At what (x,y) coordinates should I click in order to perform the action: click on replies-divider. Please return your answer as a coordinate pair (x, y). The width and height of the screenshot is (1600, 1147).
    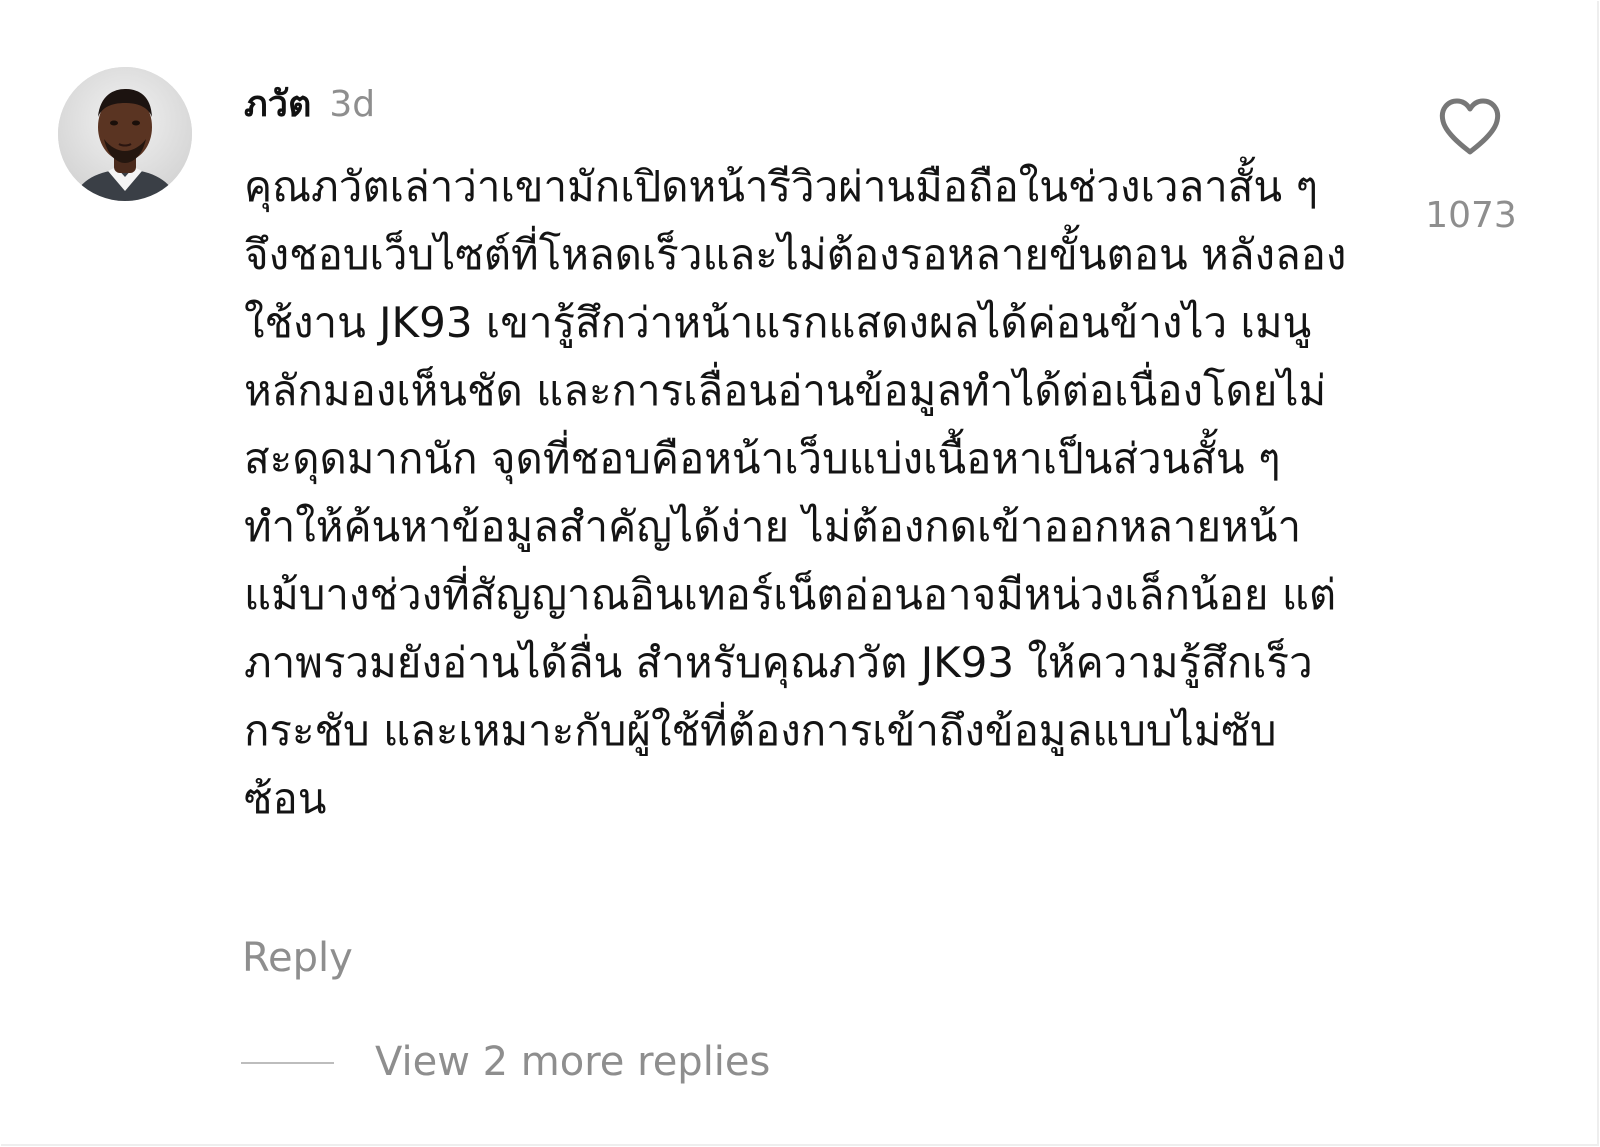
    Looking at the image, I should click on (287, 1063).